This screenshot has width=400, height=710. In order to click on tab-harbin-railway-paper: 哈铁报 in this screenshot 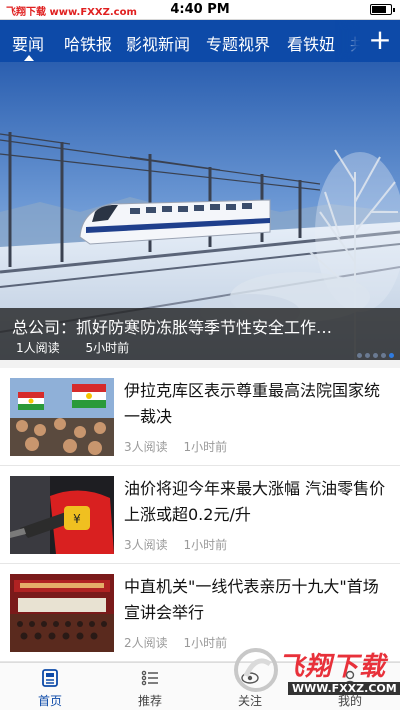, I will do `click(88, 43)`.